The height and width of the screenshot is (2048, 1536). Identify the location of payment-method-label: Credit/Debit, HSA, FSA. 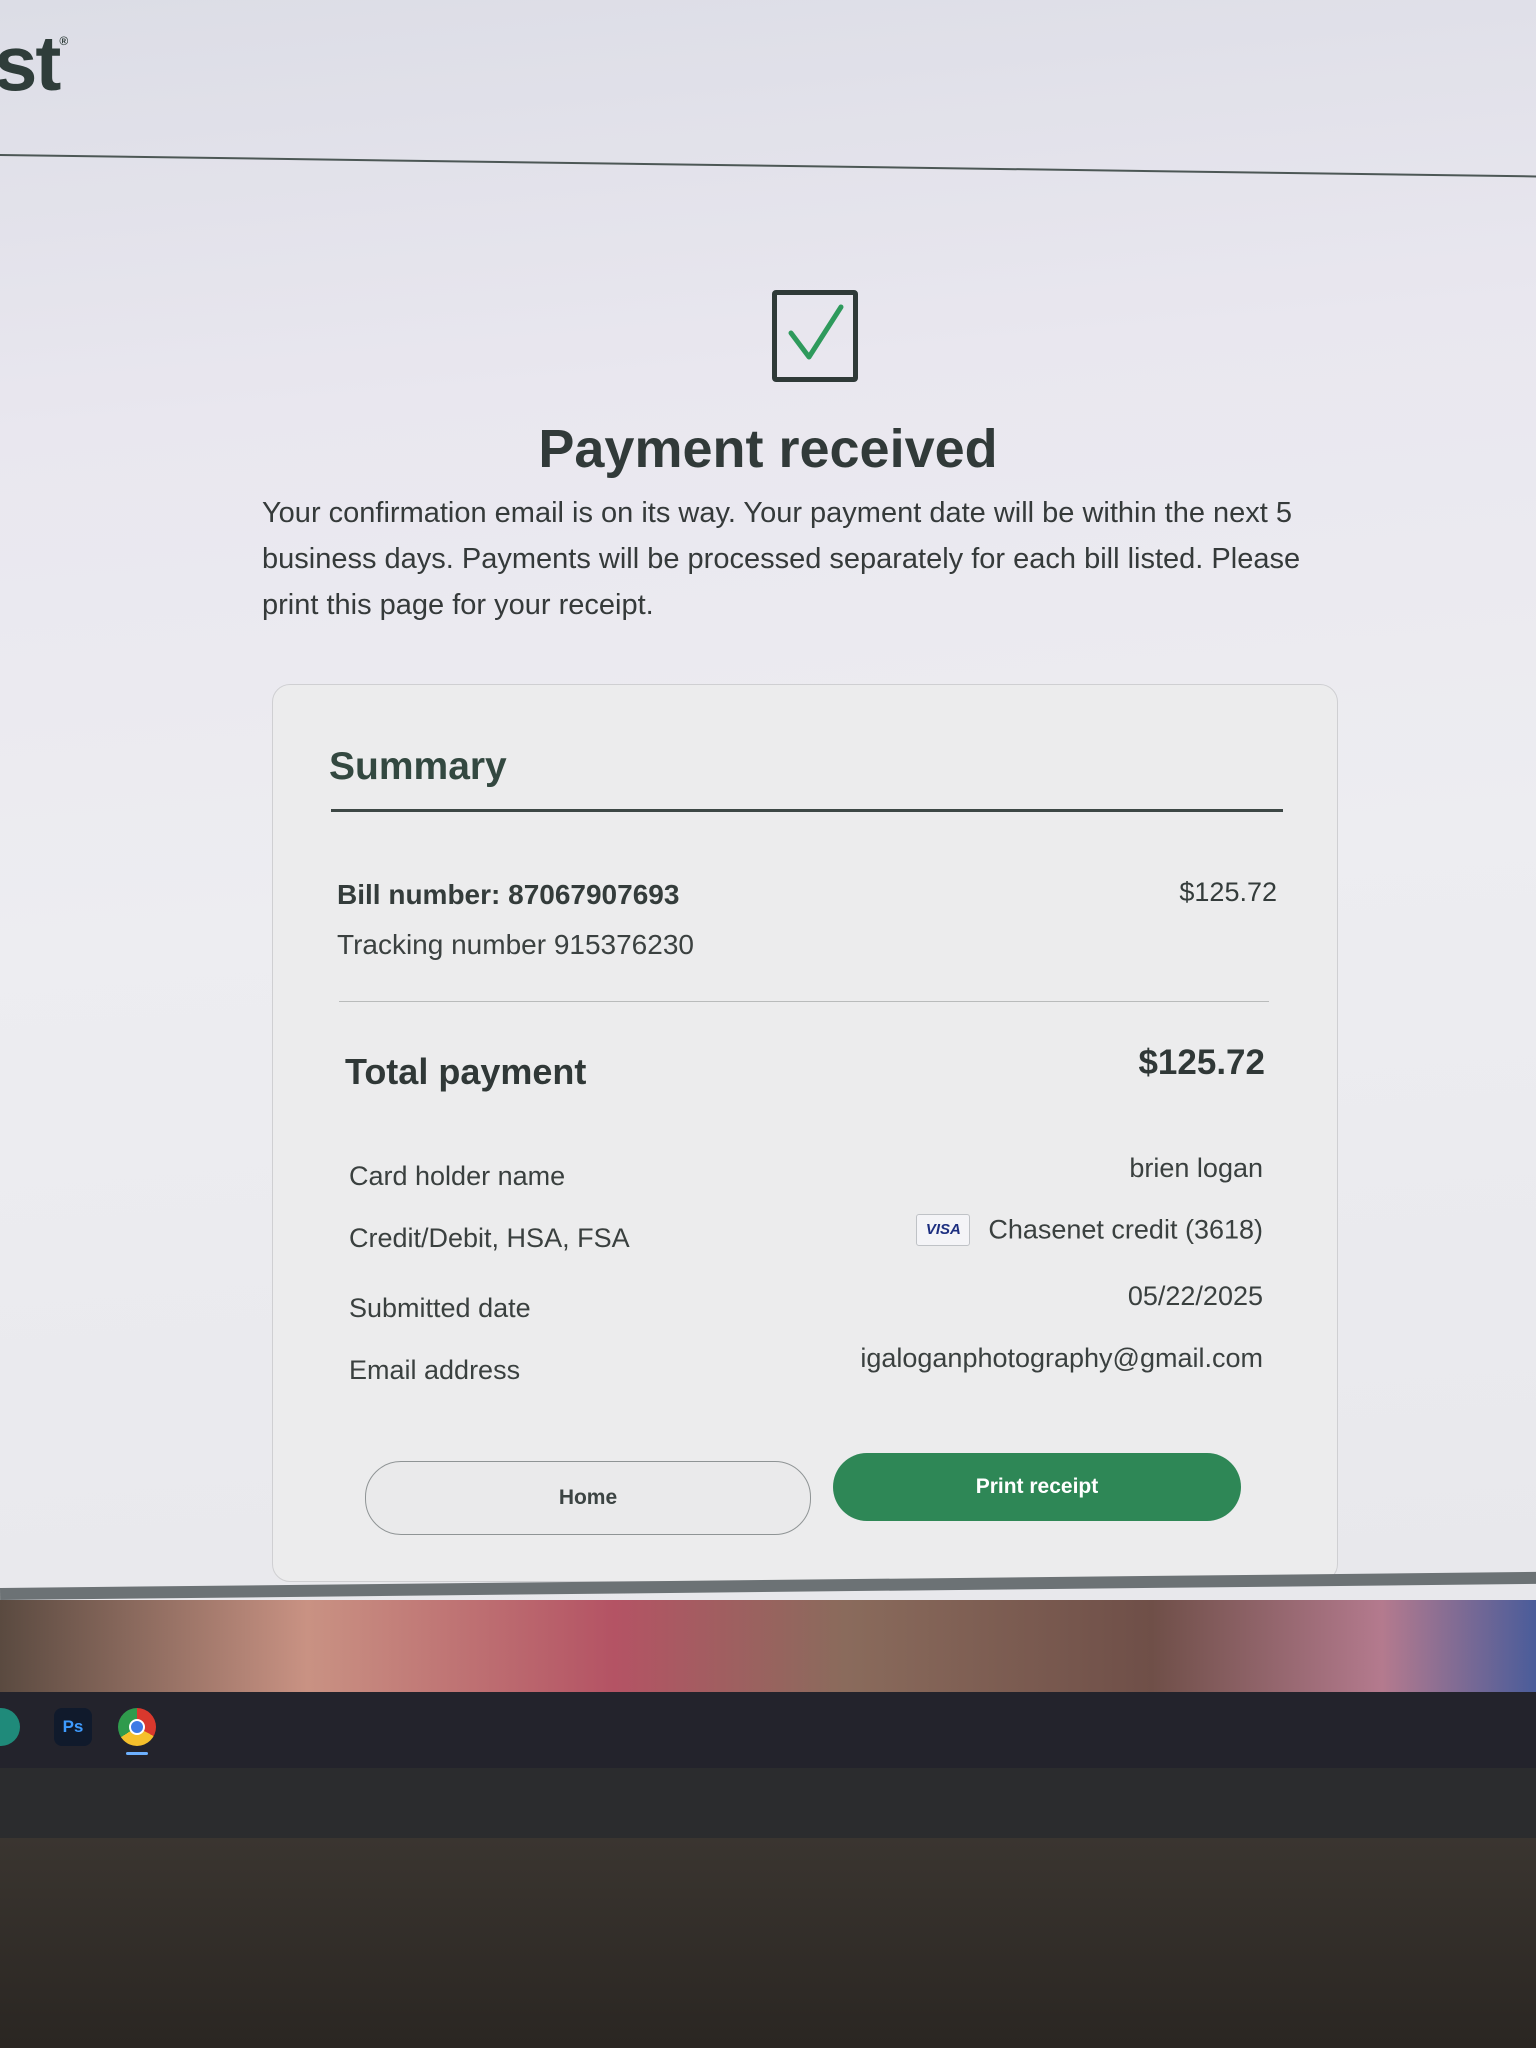
(489, 1238).